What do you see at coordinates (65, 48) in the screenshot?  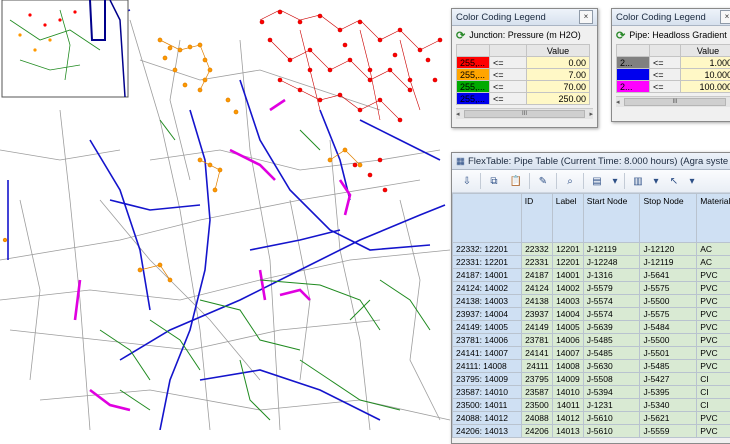 I see `inset-overview-map` at bounding box center [65, 48].